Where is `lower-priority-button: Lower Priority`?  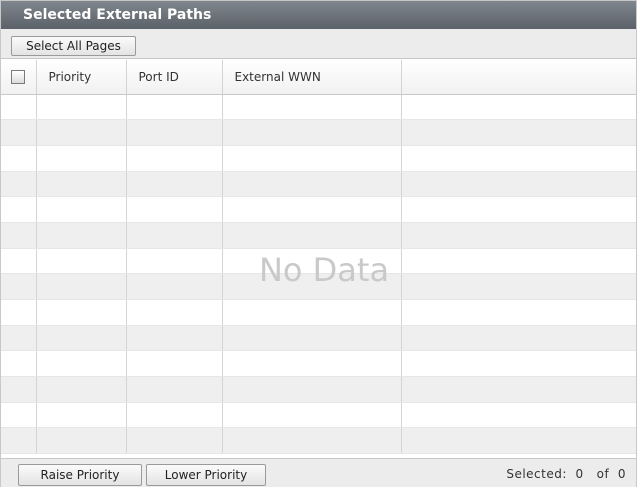 lower-priority-button: Lower Priority is located at coordinates (206, 475).